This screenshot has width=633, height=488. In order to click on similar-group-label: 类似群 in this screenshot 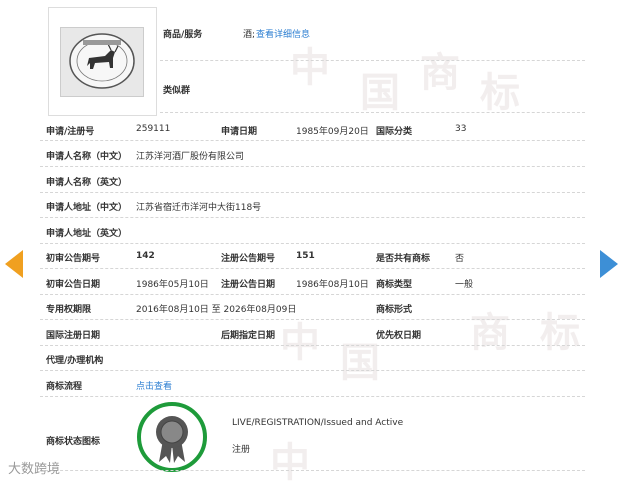, I will do `click(177, 91)`.